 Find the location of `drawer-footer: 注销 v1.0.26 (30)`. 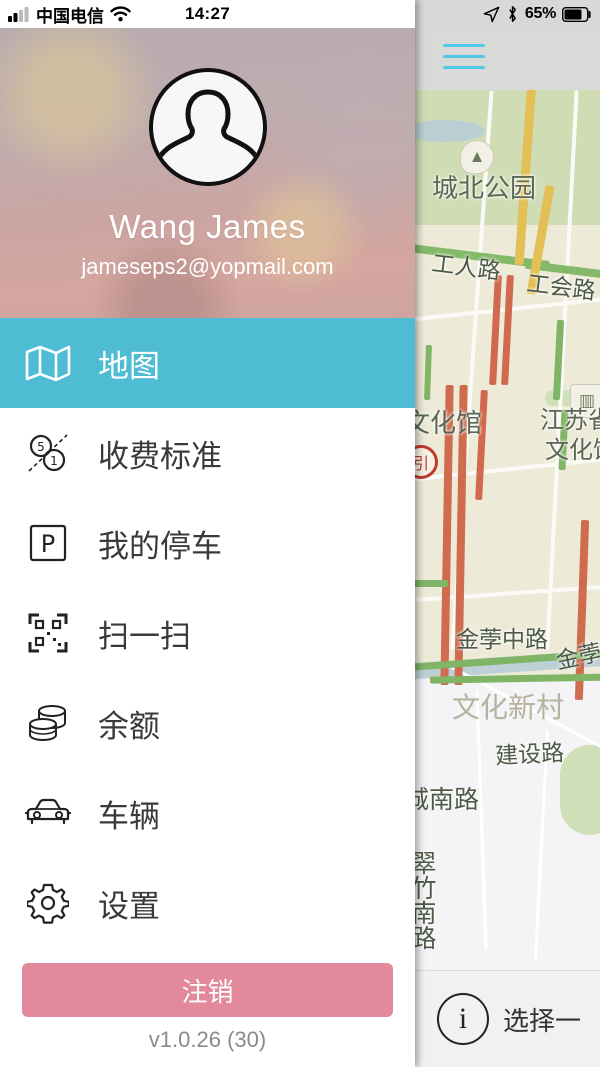

drawer-footer: 注销 v1.0.26 (30) is located at coordinates (207, 1015).